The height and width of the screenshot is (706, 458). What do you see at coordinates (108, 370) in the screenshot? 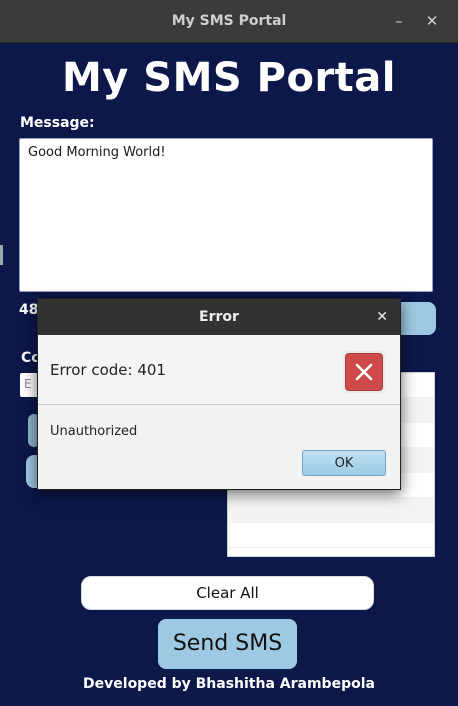
I see `error-code-text: Error code: 401` at bounding box center [108, 370].